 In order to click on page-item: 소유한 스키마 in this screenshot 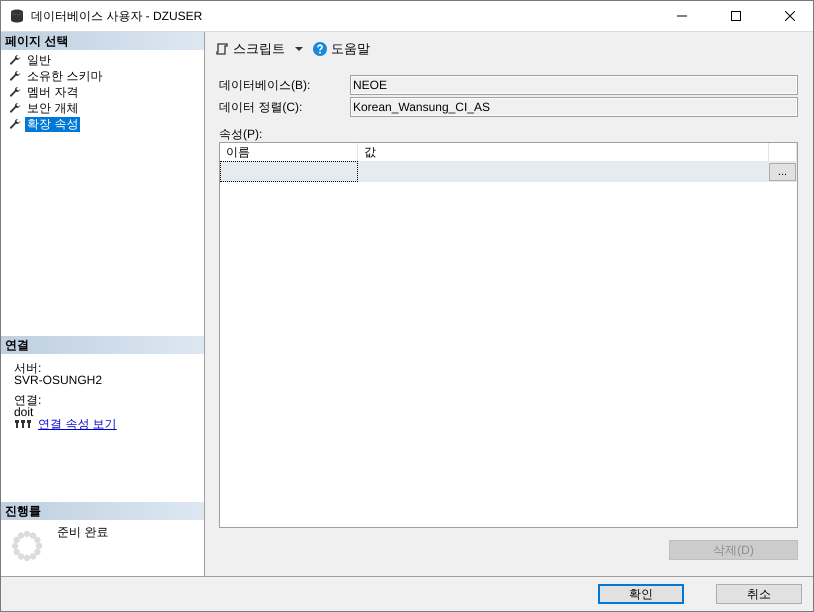, I will do `click(64, 76)`.